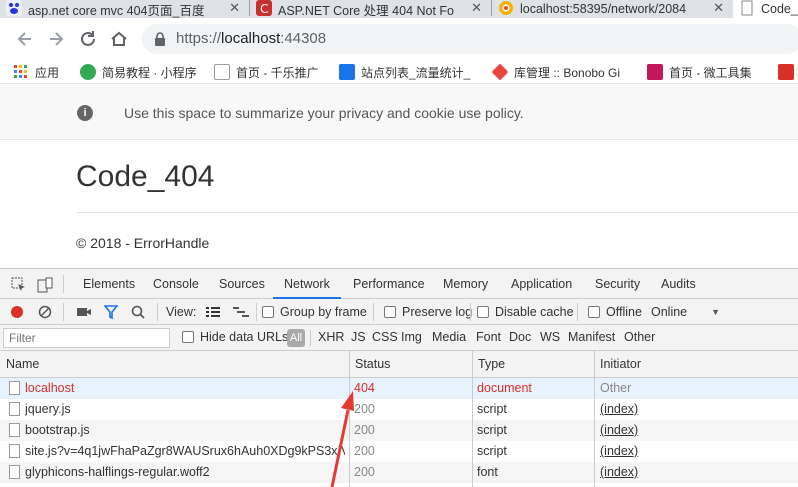 This screenshot has height=487, width=798. What do you see at coordinates (520, 337) in the screenshot?
I see `filter-type-doc: Doc` at bounding box center [520, 337].